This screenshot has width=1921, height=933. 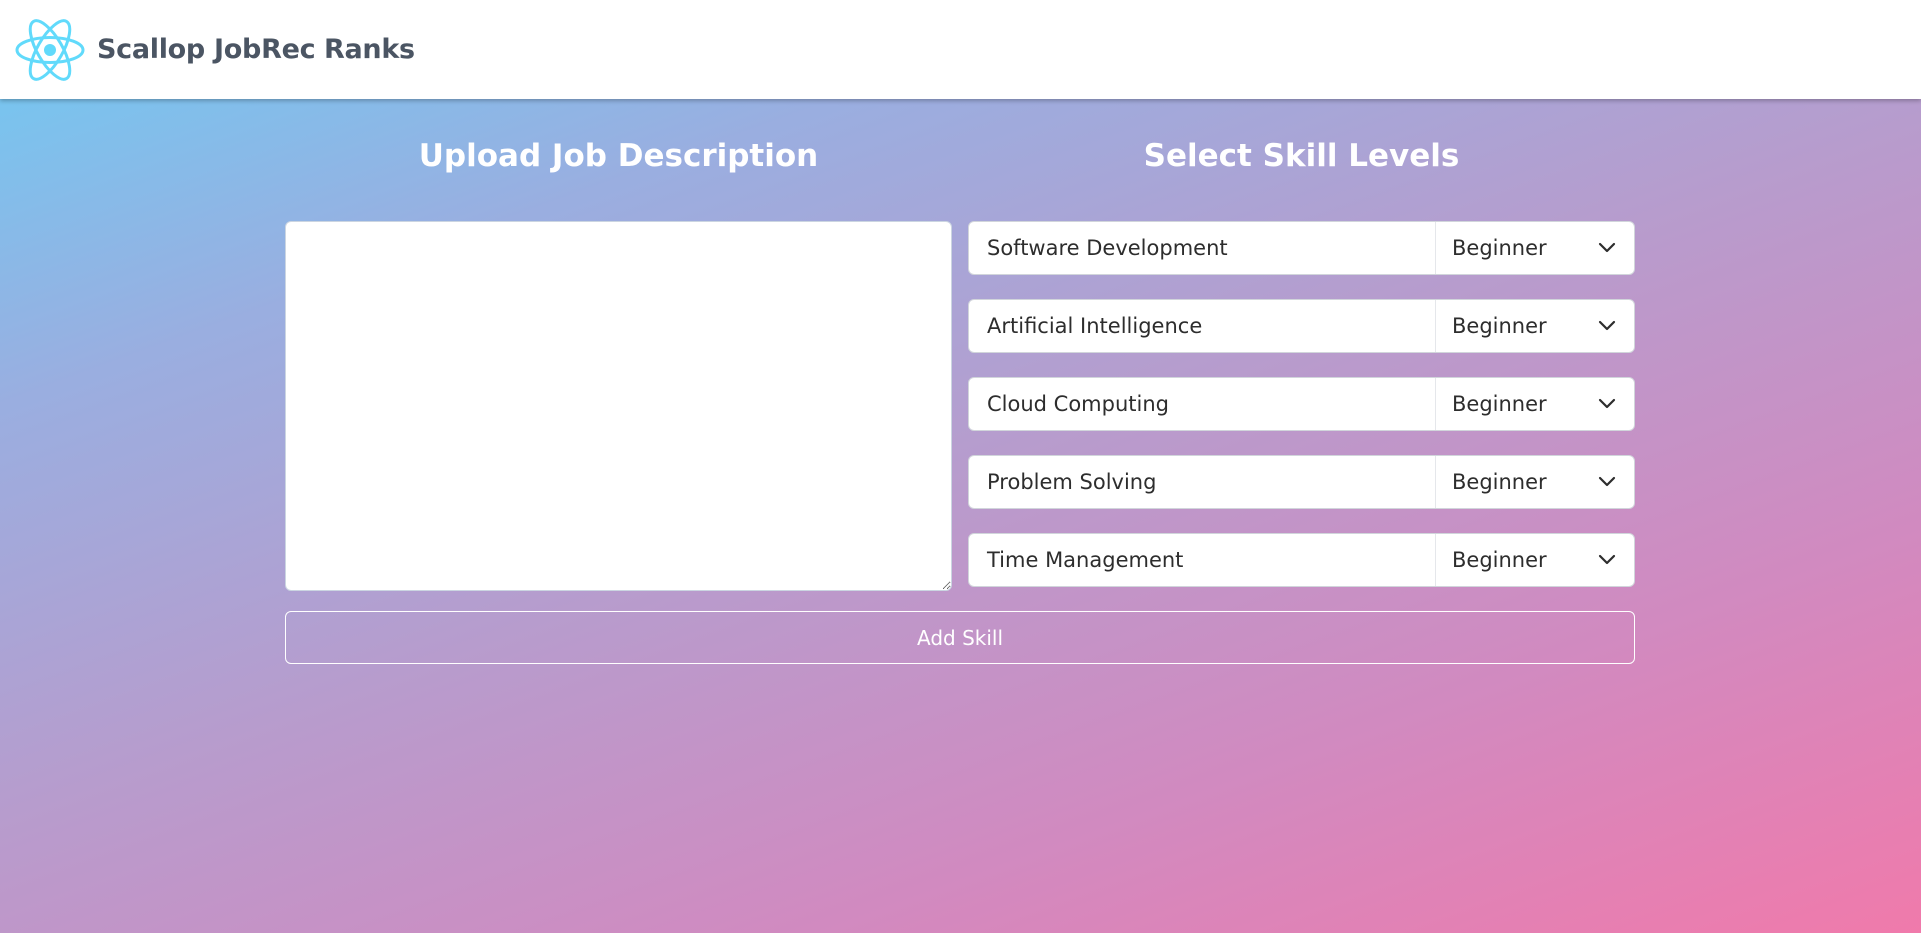 What do you see at coordinates (960, 637) in the screenshot?
I see `add-skill-button: Add Skill` at bounding box center [960, 637].